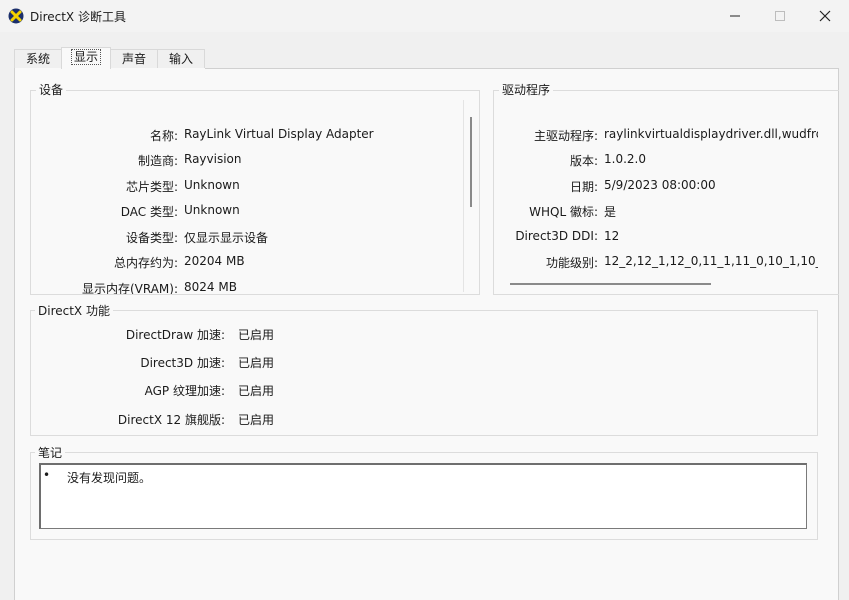 The height and width of the screenshot is (600, 849). Describe the element at coordinates (51, 90) in the screenshot. I see `device-group-title: 设备` at that location.